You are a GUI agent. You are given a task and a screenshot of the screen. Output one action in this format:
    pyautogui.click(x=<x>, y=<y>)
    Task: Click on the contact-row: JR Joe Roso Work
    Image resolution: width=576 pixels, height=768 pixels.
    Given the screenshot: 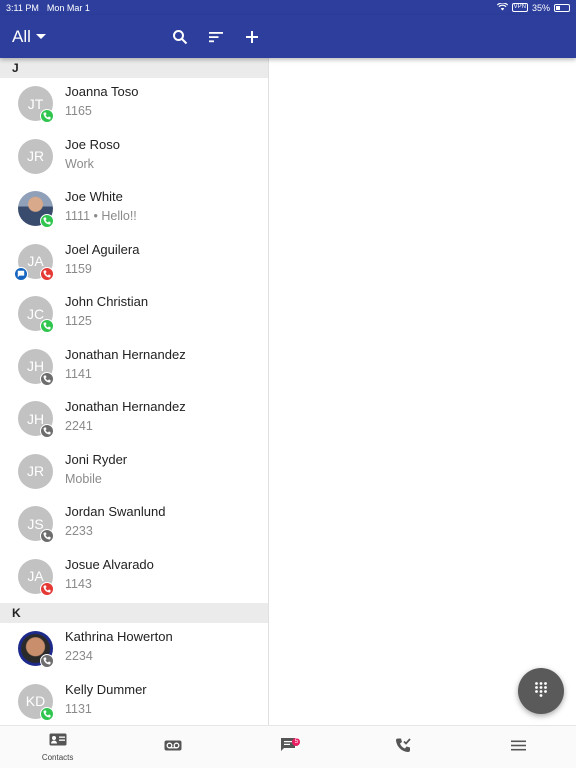 What is the action you would take?
    pyautogui.click(x=134, y=157)
    